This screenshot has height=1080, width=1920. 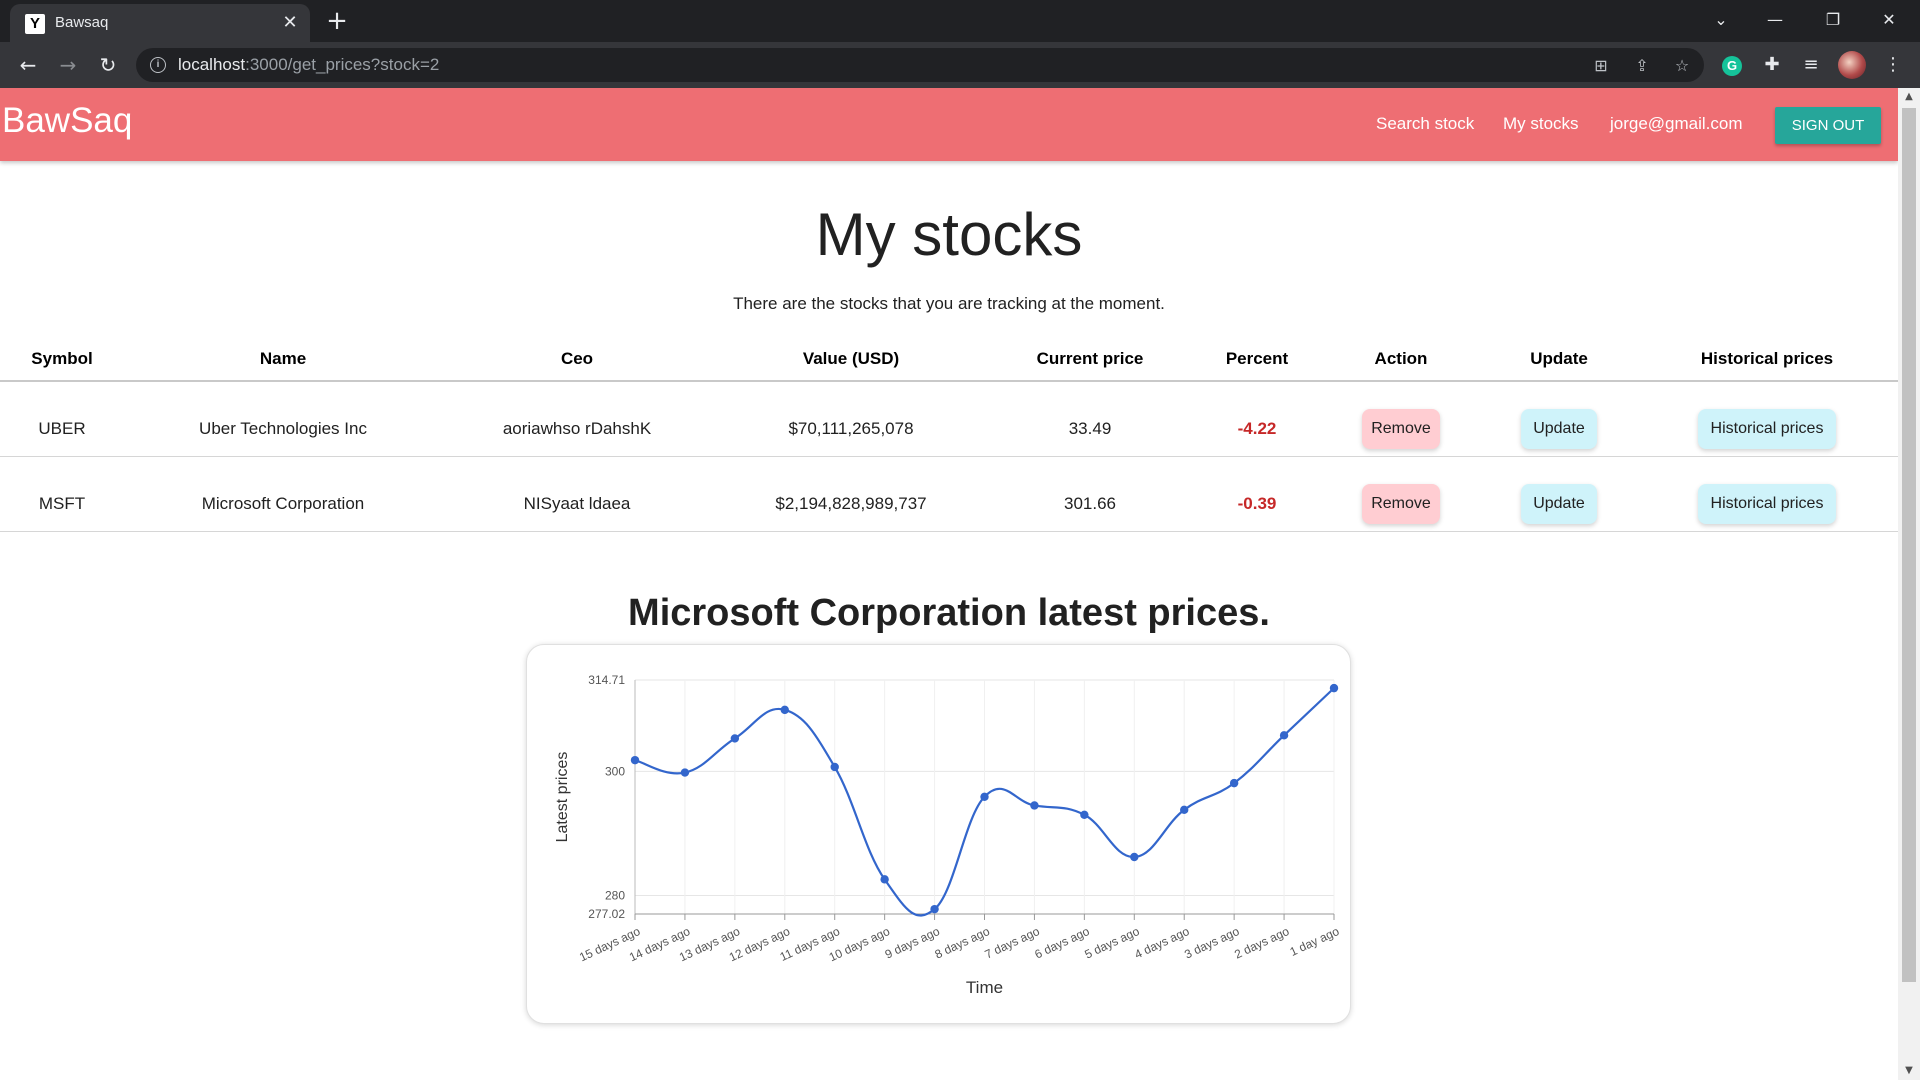 What do you see at coordinates (615, 895) in the screenshot?
I see `y-tick-label: 280` at bounding box center [615, 895].